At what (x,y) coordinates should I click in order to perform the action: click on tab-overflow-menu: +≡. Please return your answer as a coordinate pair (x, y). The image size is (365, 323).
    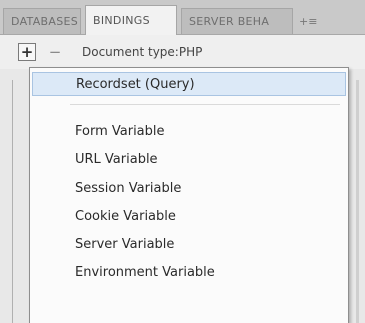
    Looking at the image, I should click on (308, 21).